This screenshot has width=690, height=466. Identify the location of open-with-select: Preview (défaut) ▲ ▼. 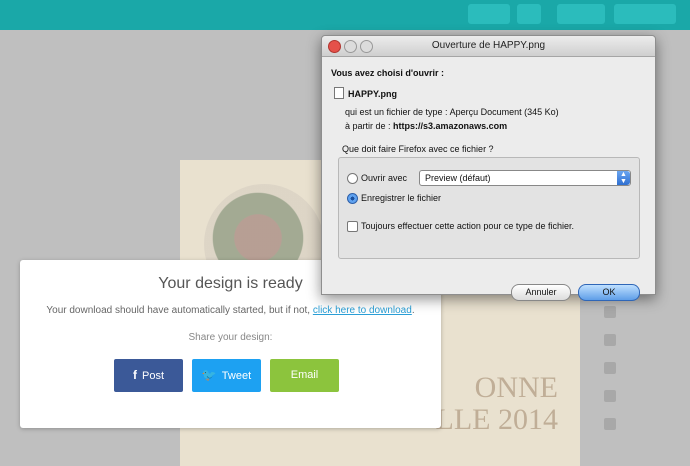
(525, 178).